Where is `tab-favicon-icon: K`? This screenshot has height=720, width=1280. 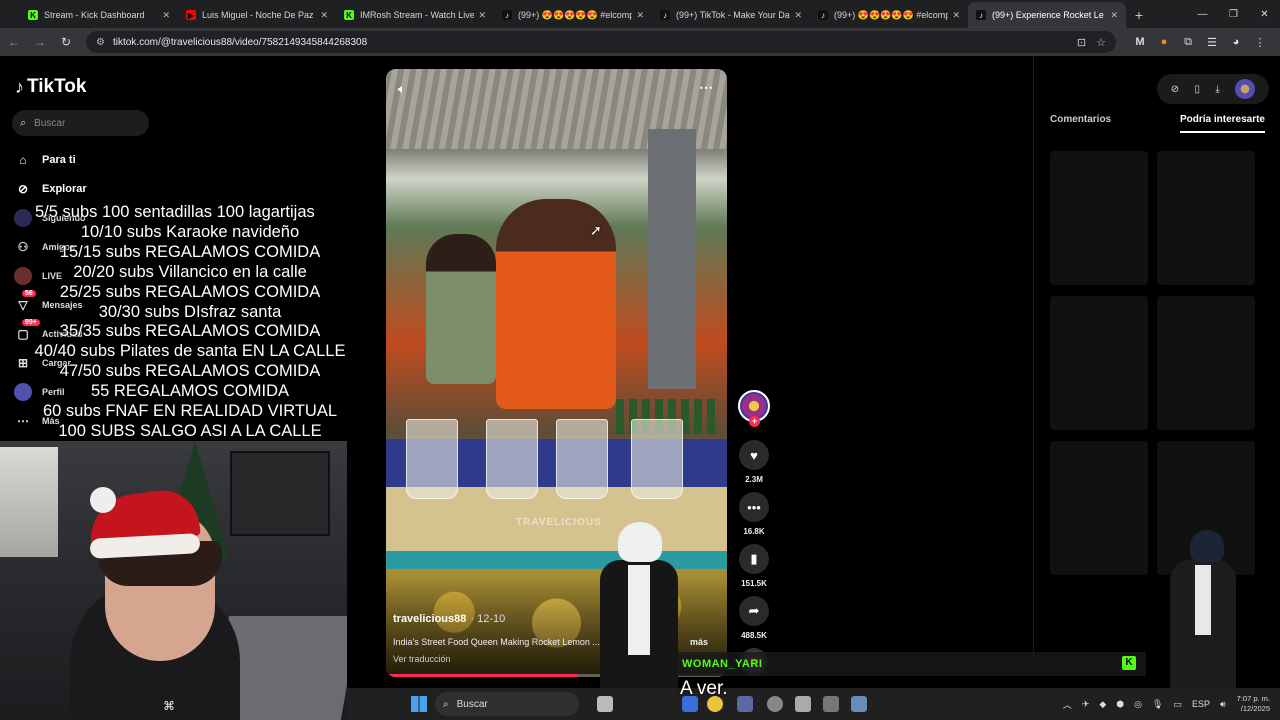 tab-favicon-icon: K is located at coordinates (349, 15).